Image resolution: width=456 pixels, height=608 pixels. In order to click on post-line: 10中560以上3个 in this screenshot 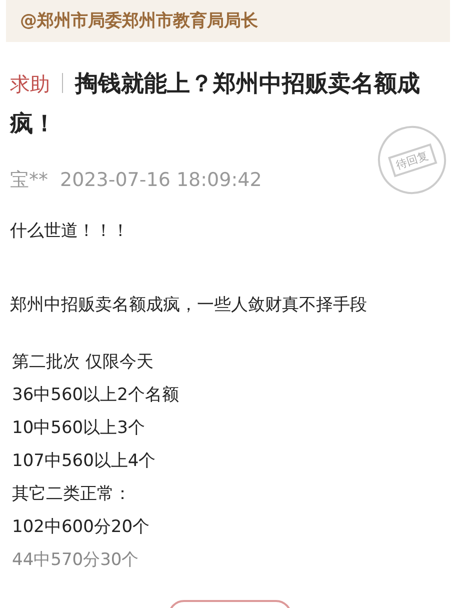, I will do `click(79, 428)`.